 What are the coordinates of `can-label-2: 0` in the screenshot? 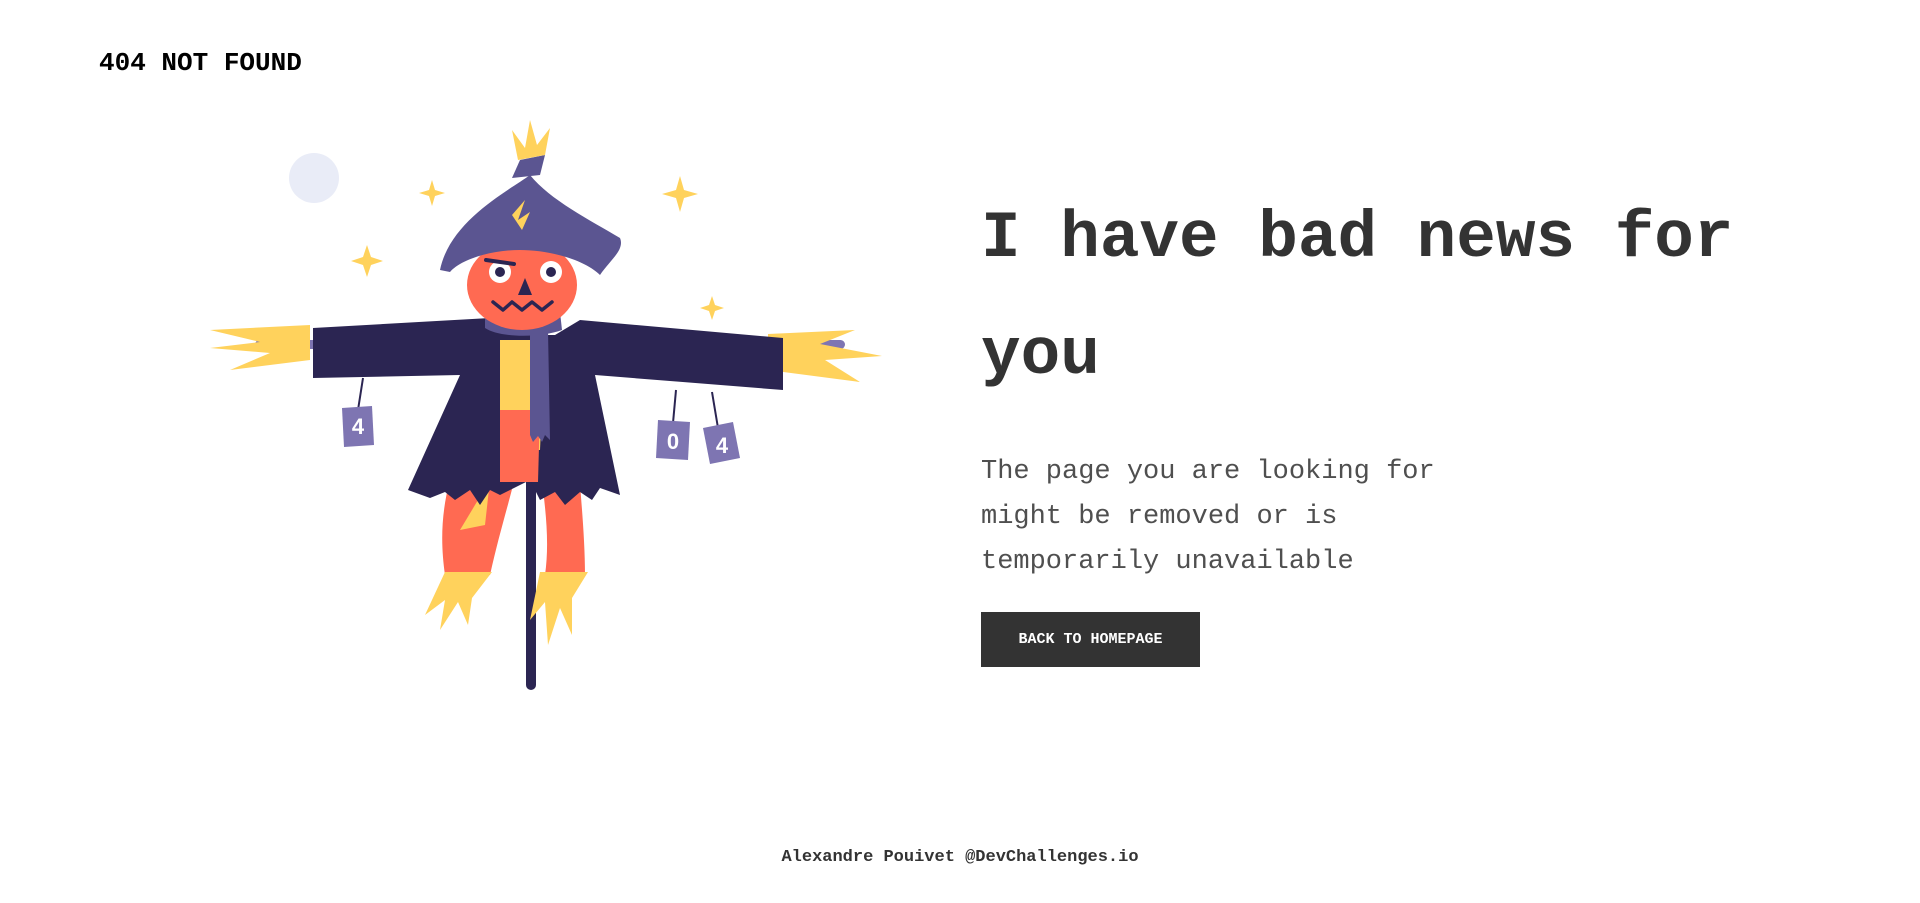 It's located at (673, 441).